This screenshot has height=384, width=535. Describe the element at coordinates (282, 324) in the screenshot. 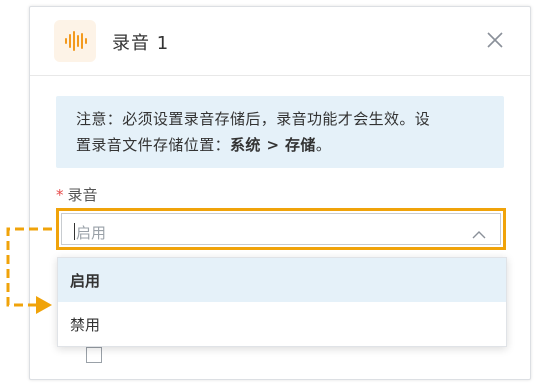

I see `option-disable: 禁用` at that location.